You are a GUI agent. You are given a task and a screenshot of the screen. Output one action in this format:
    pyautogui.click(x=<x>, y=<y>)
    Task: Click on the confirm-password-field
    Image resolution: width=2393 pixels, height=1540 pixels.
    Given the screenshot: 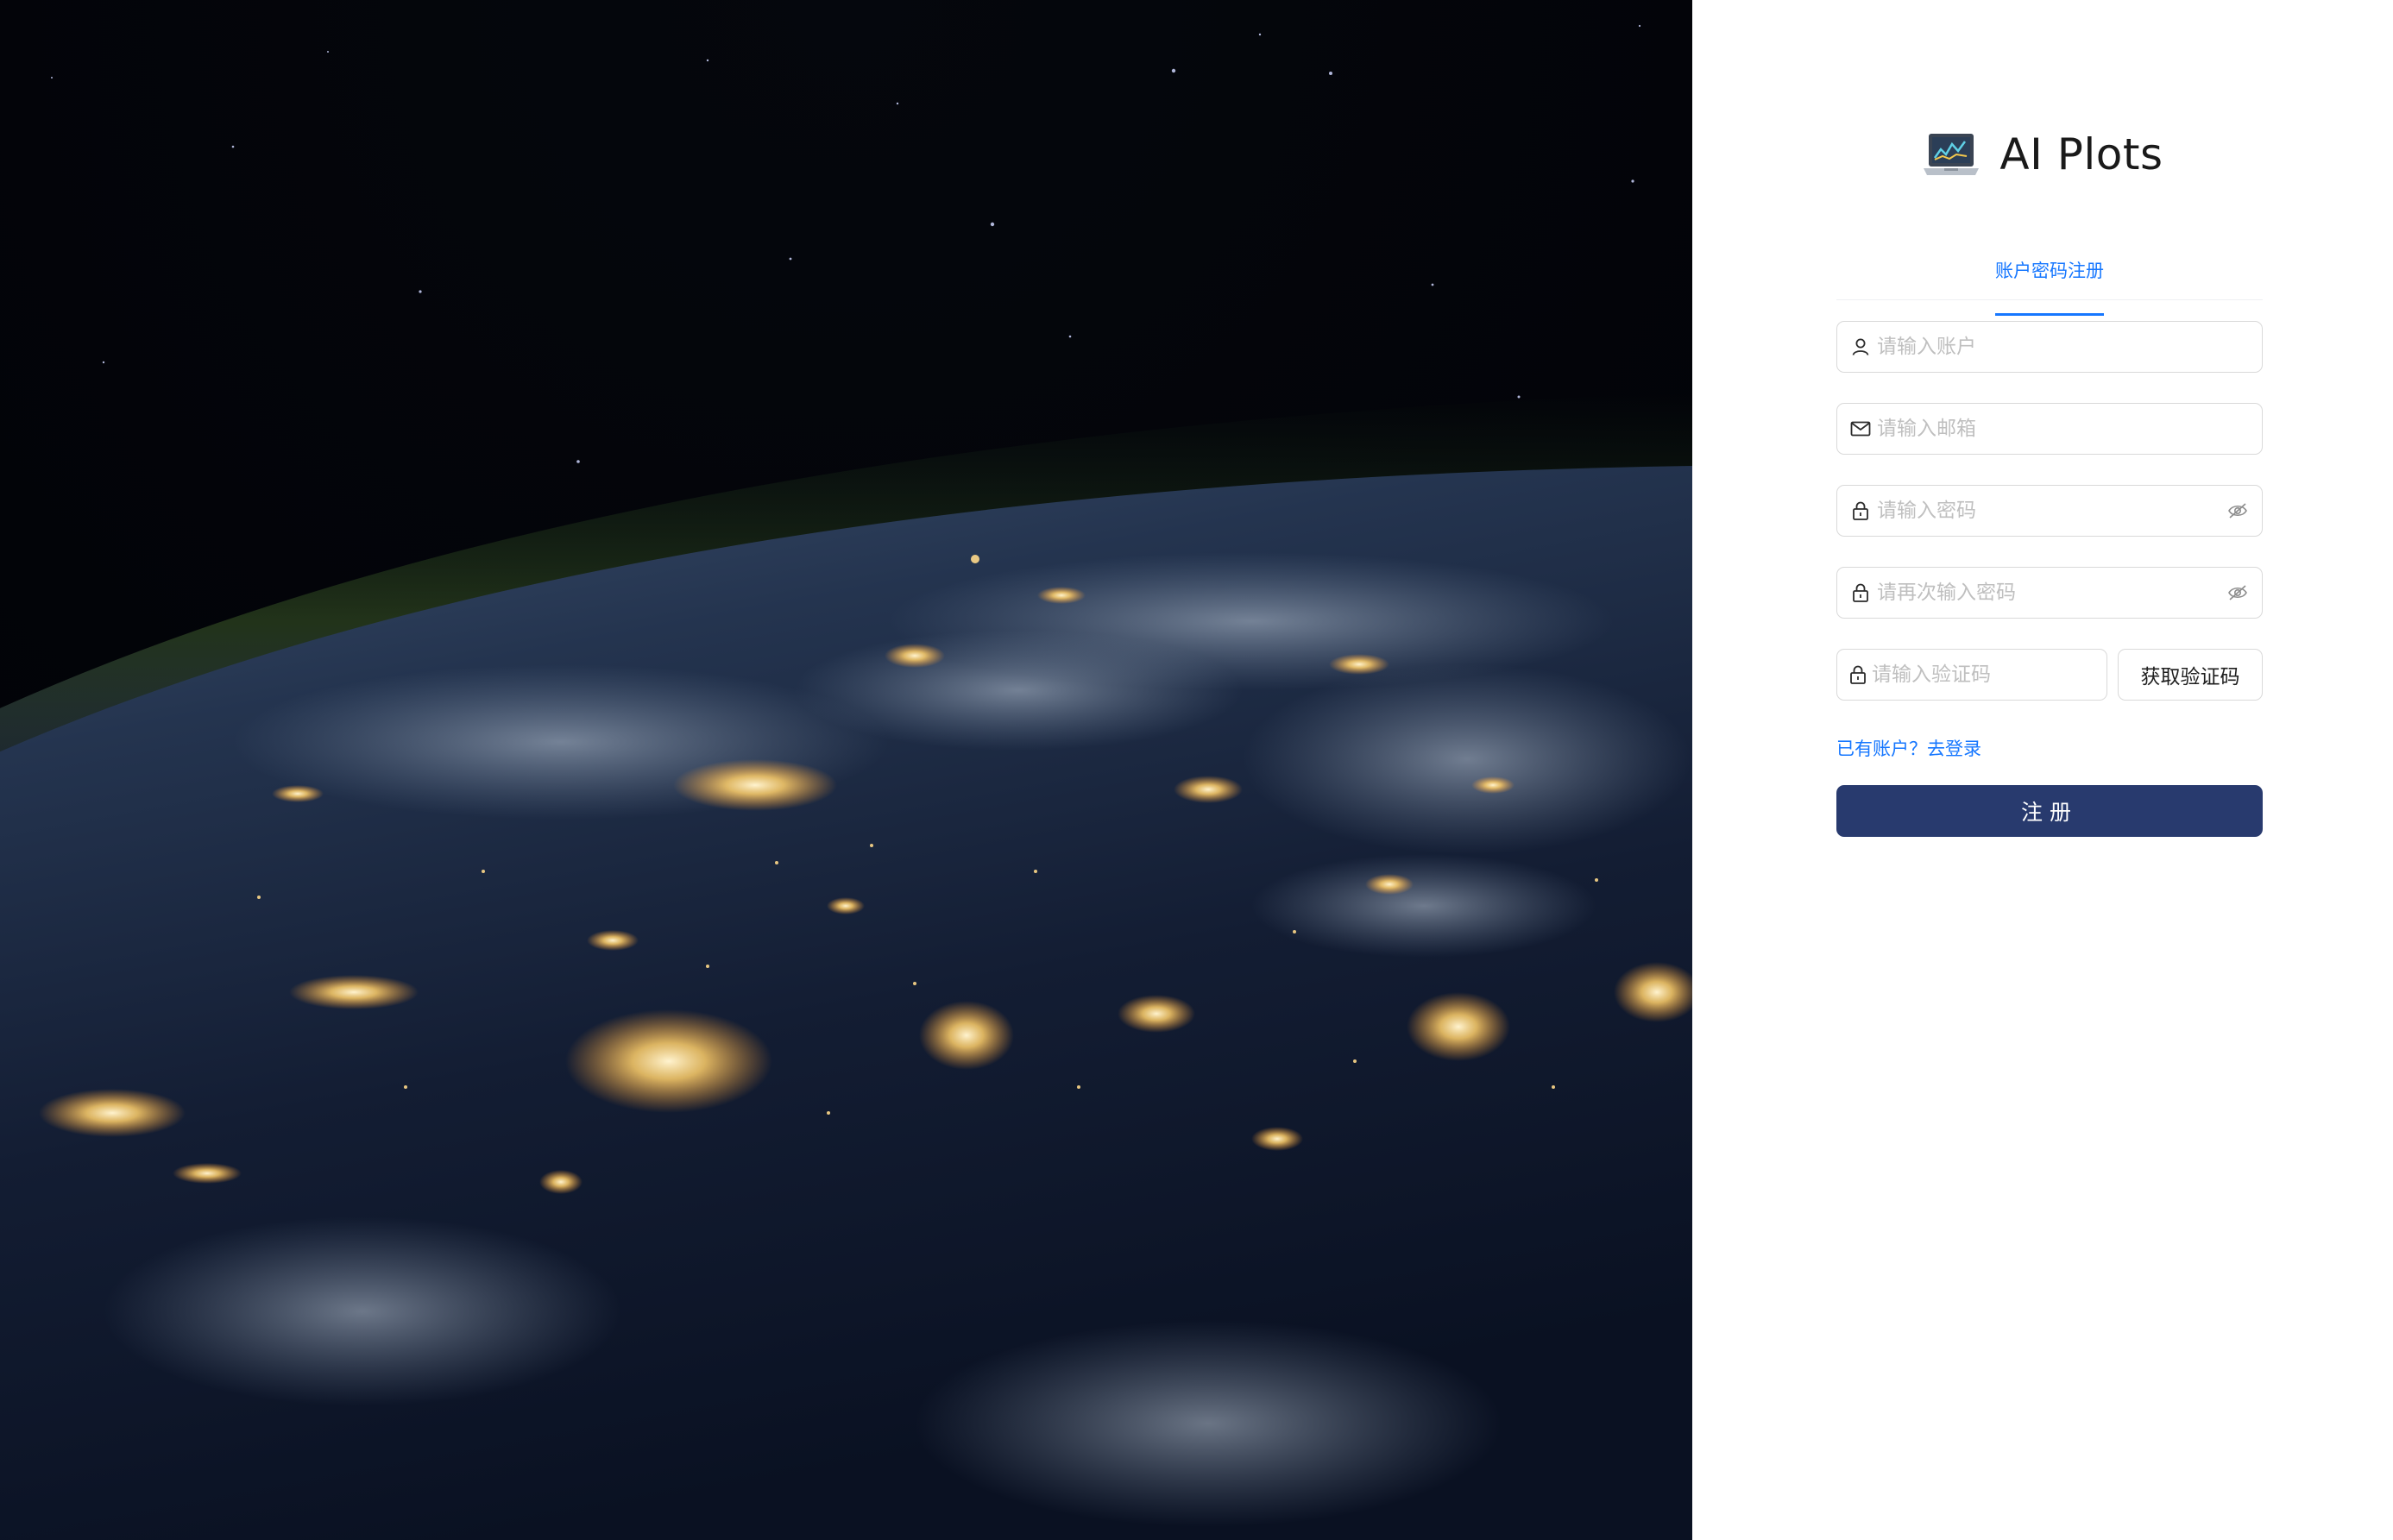 What is the action you would take?
    pyautogui.click(x=2049, y=593)
    